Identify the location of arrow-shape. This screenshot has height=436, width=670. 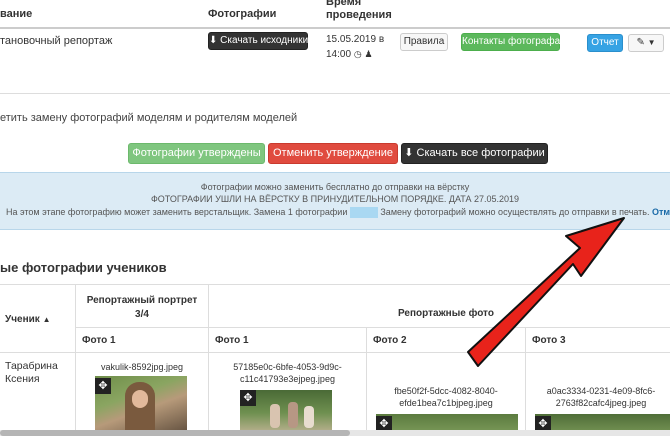
(546, 292).